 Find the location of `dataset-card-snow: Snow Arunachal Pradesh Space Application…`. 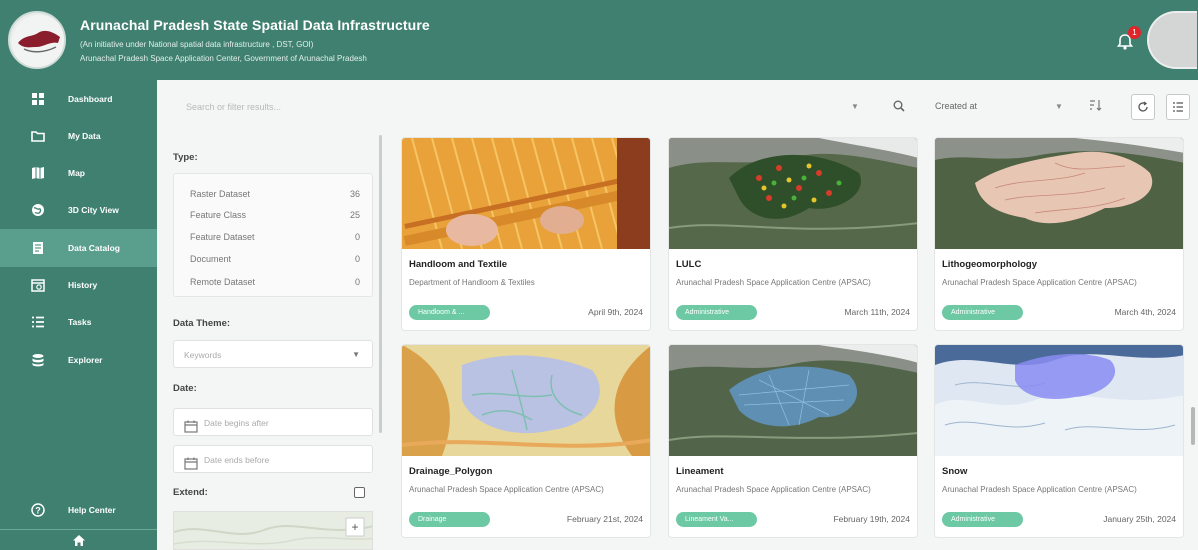

dataset-card-snow: Snow Arunachal Pradesh Space Application… is located at coordinates (1059, 441).